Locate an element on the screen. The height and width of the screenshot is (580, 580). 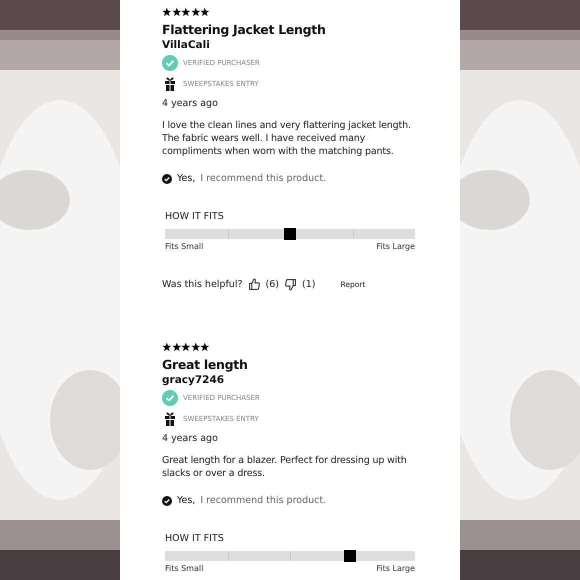
reviewer-name: VillaCali is located at coordinates (186, 45).